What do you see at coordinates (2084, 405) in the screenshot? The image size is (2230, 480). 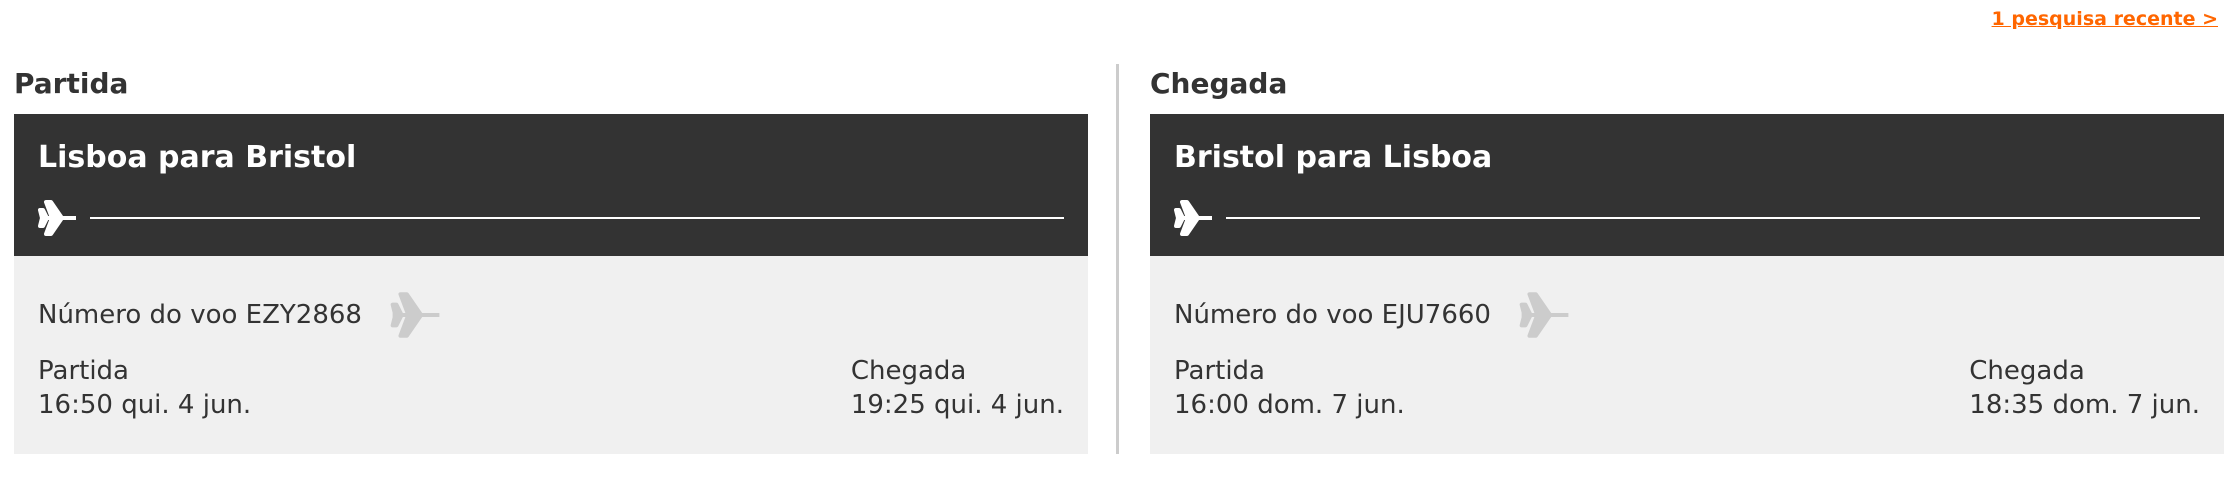 I see `arrival-time: 18:35 dom. 7 jun.` at bounding box center [2084, 405].